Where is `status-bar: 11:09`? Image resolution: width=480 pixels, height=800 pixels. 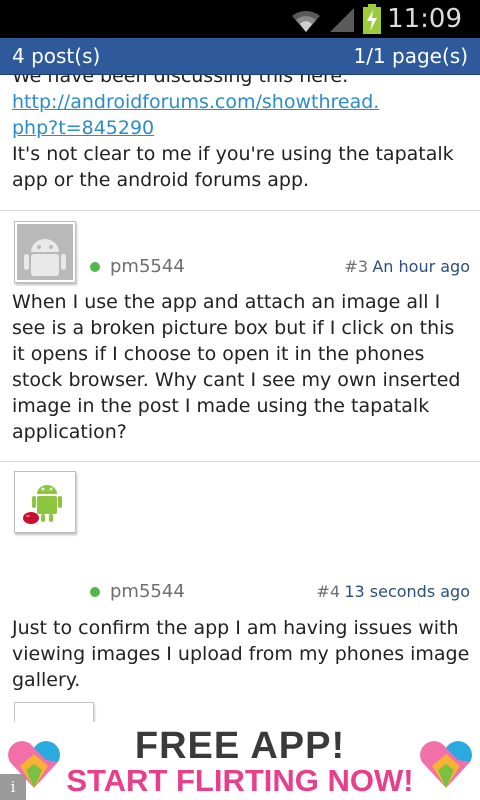
status-bar: 11:09 is located at coordinates (240, 19).